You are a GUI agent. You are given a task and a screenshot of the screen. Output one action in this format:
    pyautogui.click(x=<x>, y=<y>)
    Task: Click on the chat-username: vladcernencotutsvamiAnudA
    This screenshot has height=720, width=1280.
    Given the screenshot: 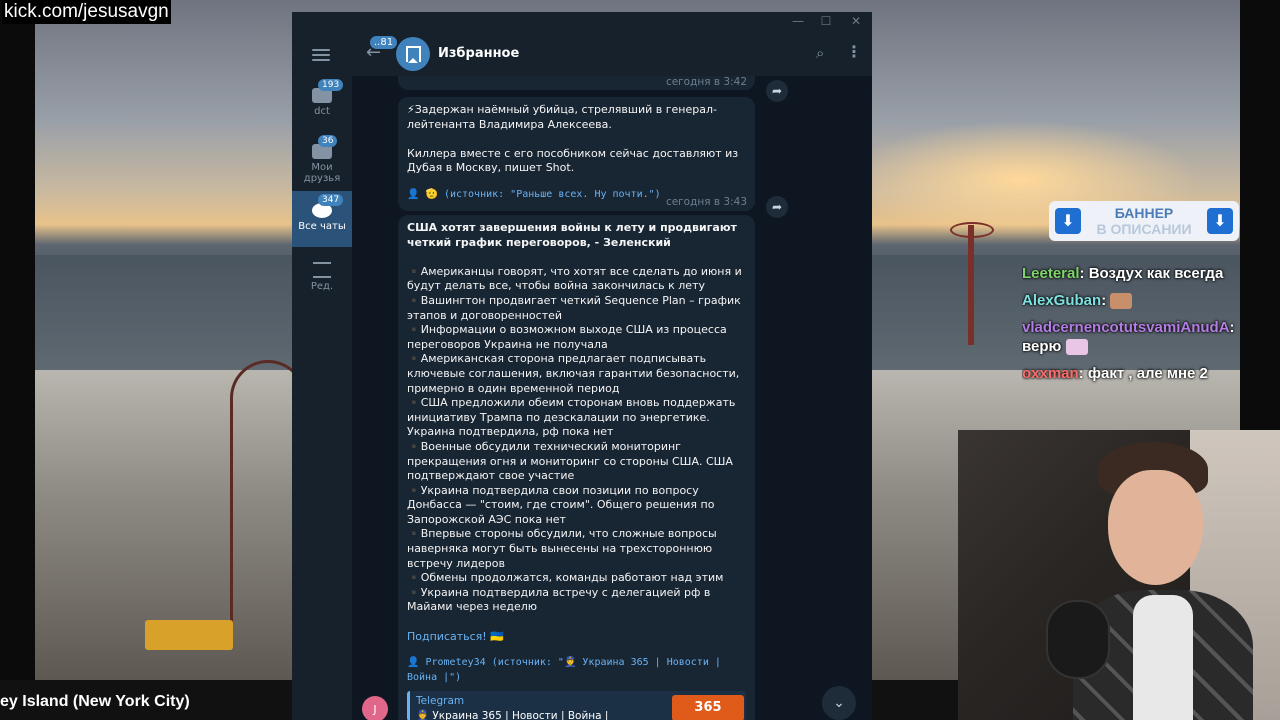 What is the action you would take?
    pyautogui.click(x=1126, y=327)
    